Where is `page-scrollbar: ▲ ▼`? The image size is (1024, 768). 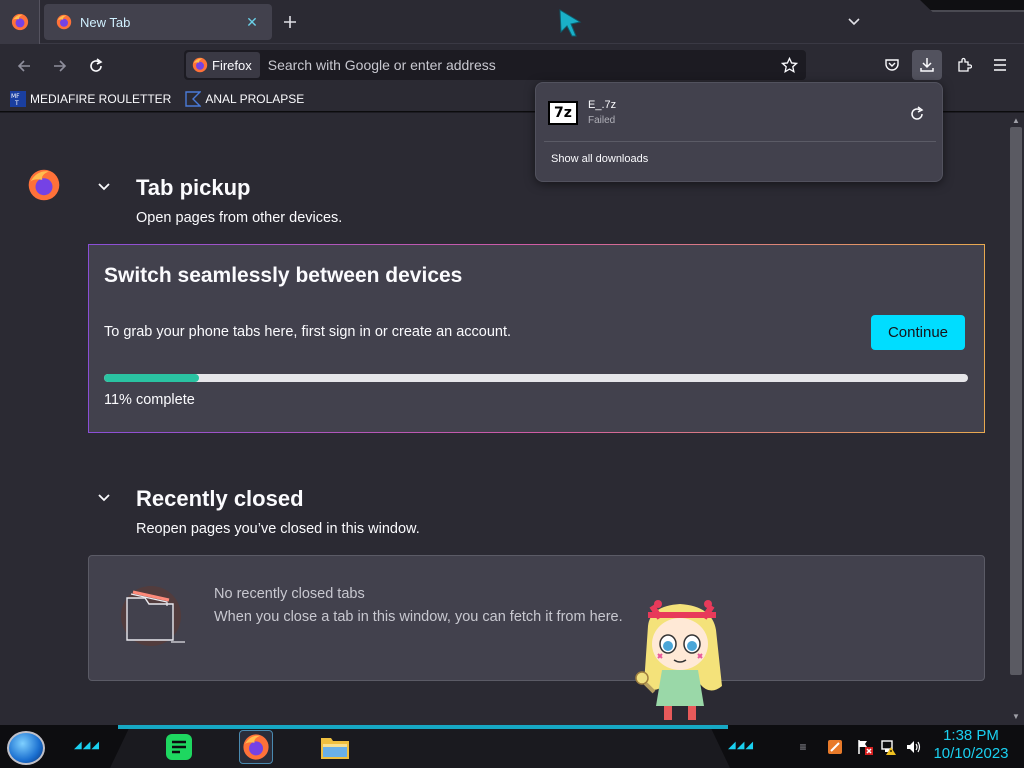 page-scrollbar: ▲ ▼ is located at coordinates (1016, 419).